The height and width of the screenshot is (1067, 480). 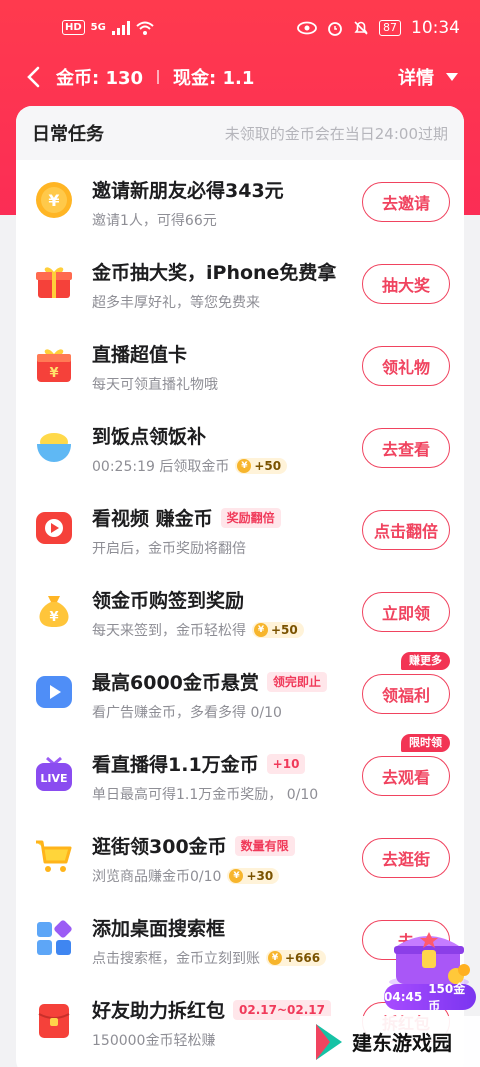 I want to click on view-button: 去查看, so click(x=406, y=448).